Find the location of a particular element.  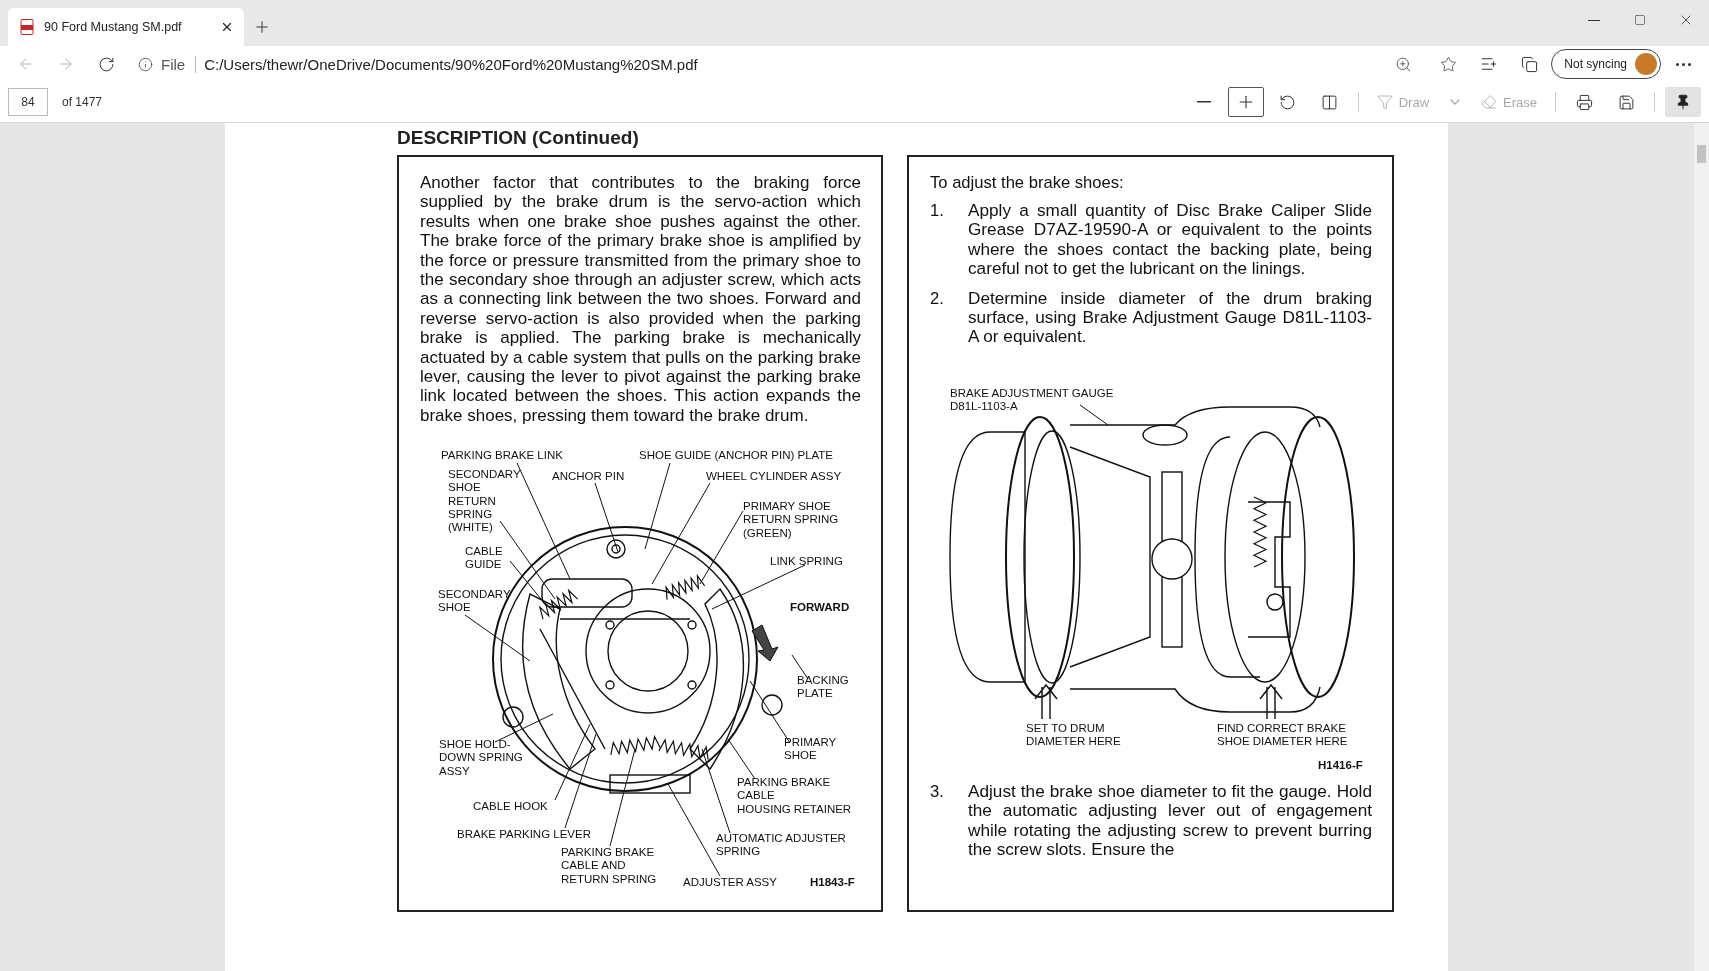

url-scheme: File is located at coordinates (179, 64).